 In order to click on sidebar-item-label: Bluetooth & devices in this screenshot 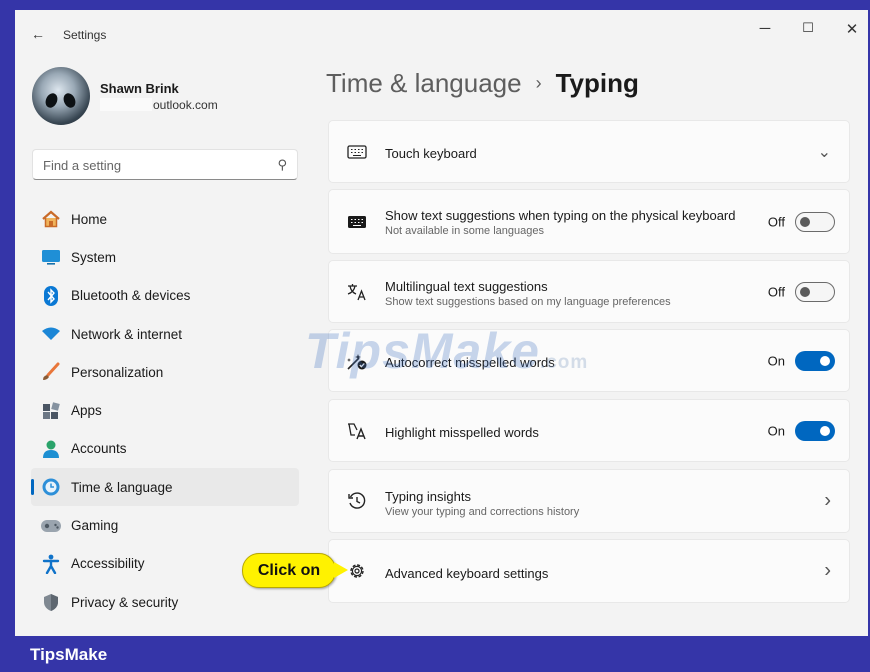, I will do `click(131, 296)`.